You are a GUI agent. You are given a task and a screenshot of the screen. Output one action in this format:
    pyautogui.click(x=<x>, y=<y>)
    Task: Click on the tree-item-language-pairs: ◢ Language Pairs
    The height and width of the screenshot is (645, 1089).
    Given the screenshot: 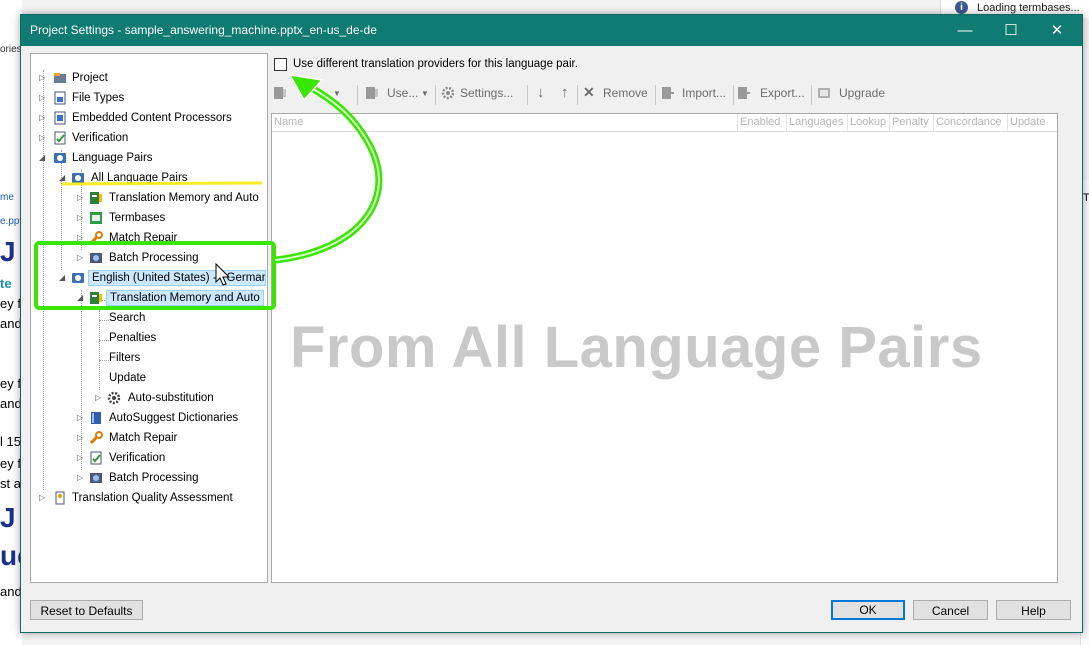 What is the action you would take?
    pyautogui.click(x=146, y=159)
    